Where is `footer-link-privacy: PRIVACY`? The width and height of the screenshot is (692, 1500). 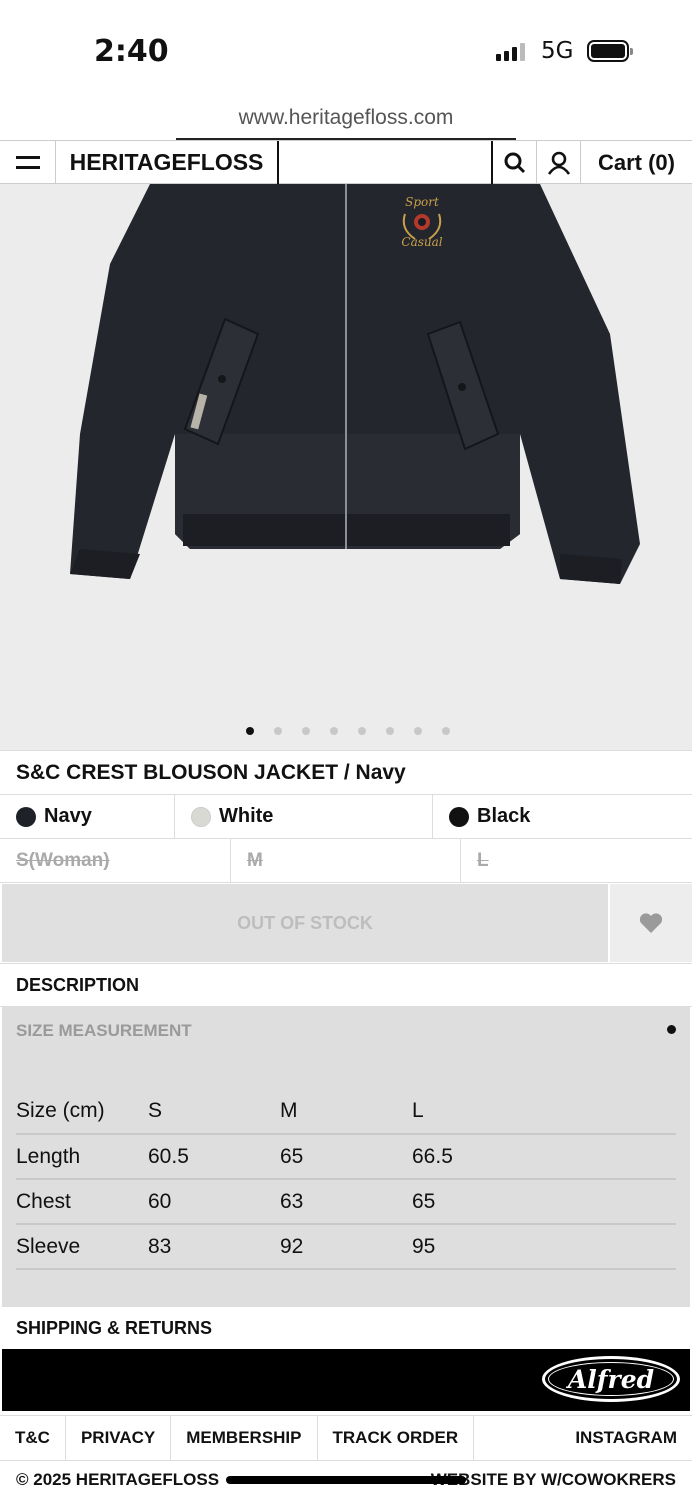 footer-link-privacy: PRIVACY is located at coordinates (119, 1438).